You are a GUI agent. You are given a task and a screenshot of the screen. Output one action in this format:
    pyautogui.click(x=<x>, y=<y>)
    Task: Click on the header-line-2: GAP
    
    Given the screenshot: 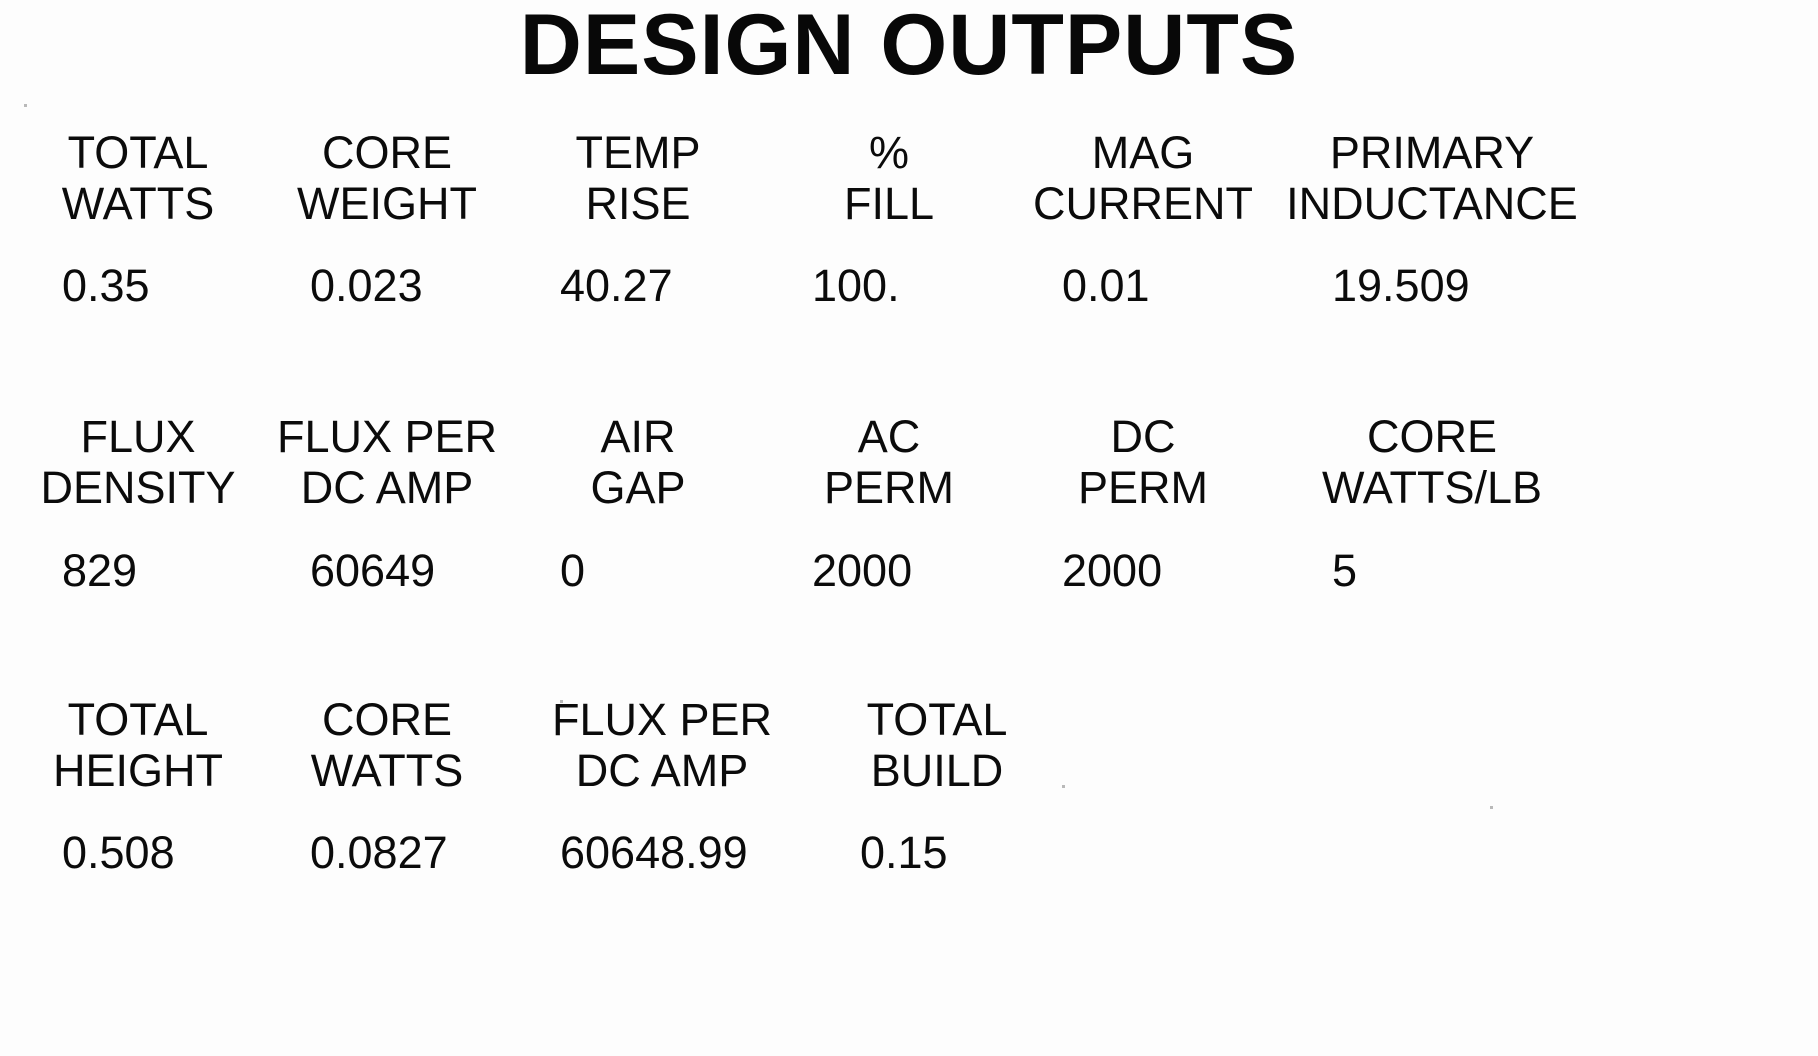 What is the action you would take?
    pyautogui.click(x=638, y=487)
    